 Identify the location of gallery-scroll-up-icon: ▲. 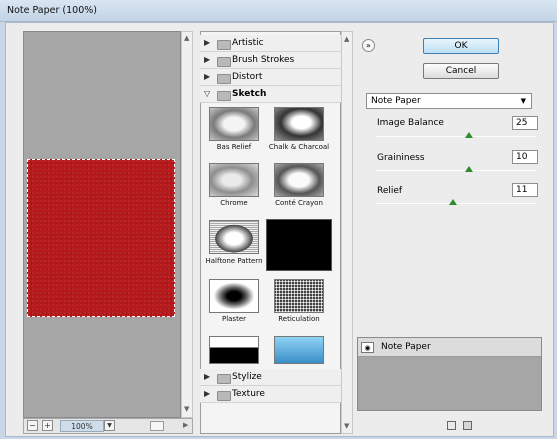
(346, 39).